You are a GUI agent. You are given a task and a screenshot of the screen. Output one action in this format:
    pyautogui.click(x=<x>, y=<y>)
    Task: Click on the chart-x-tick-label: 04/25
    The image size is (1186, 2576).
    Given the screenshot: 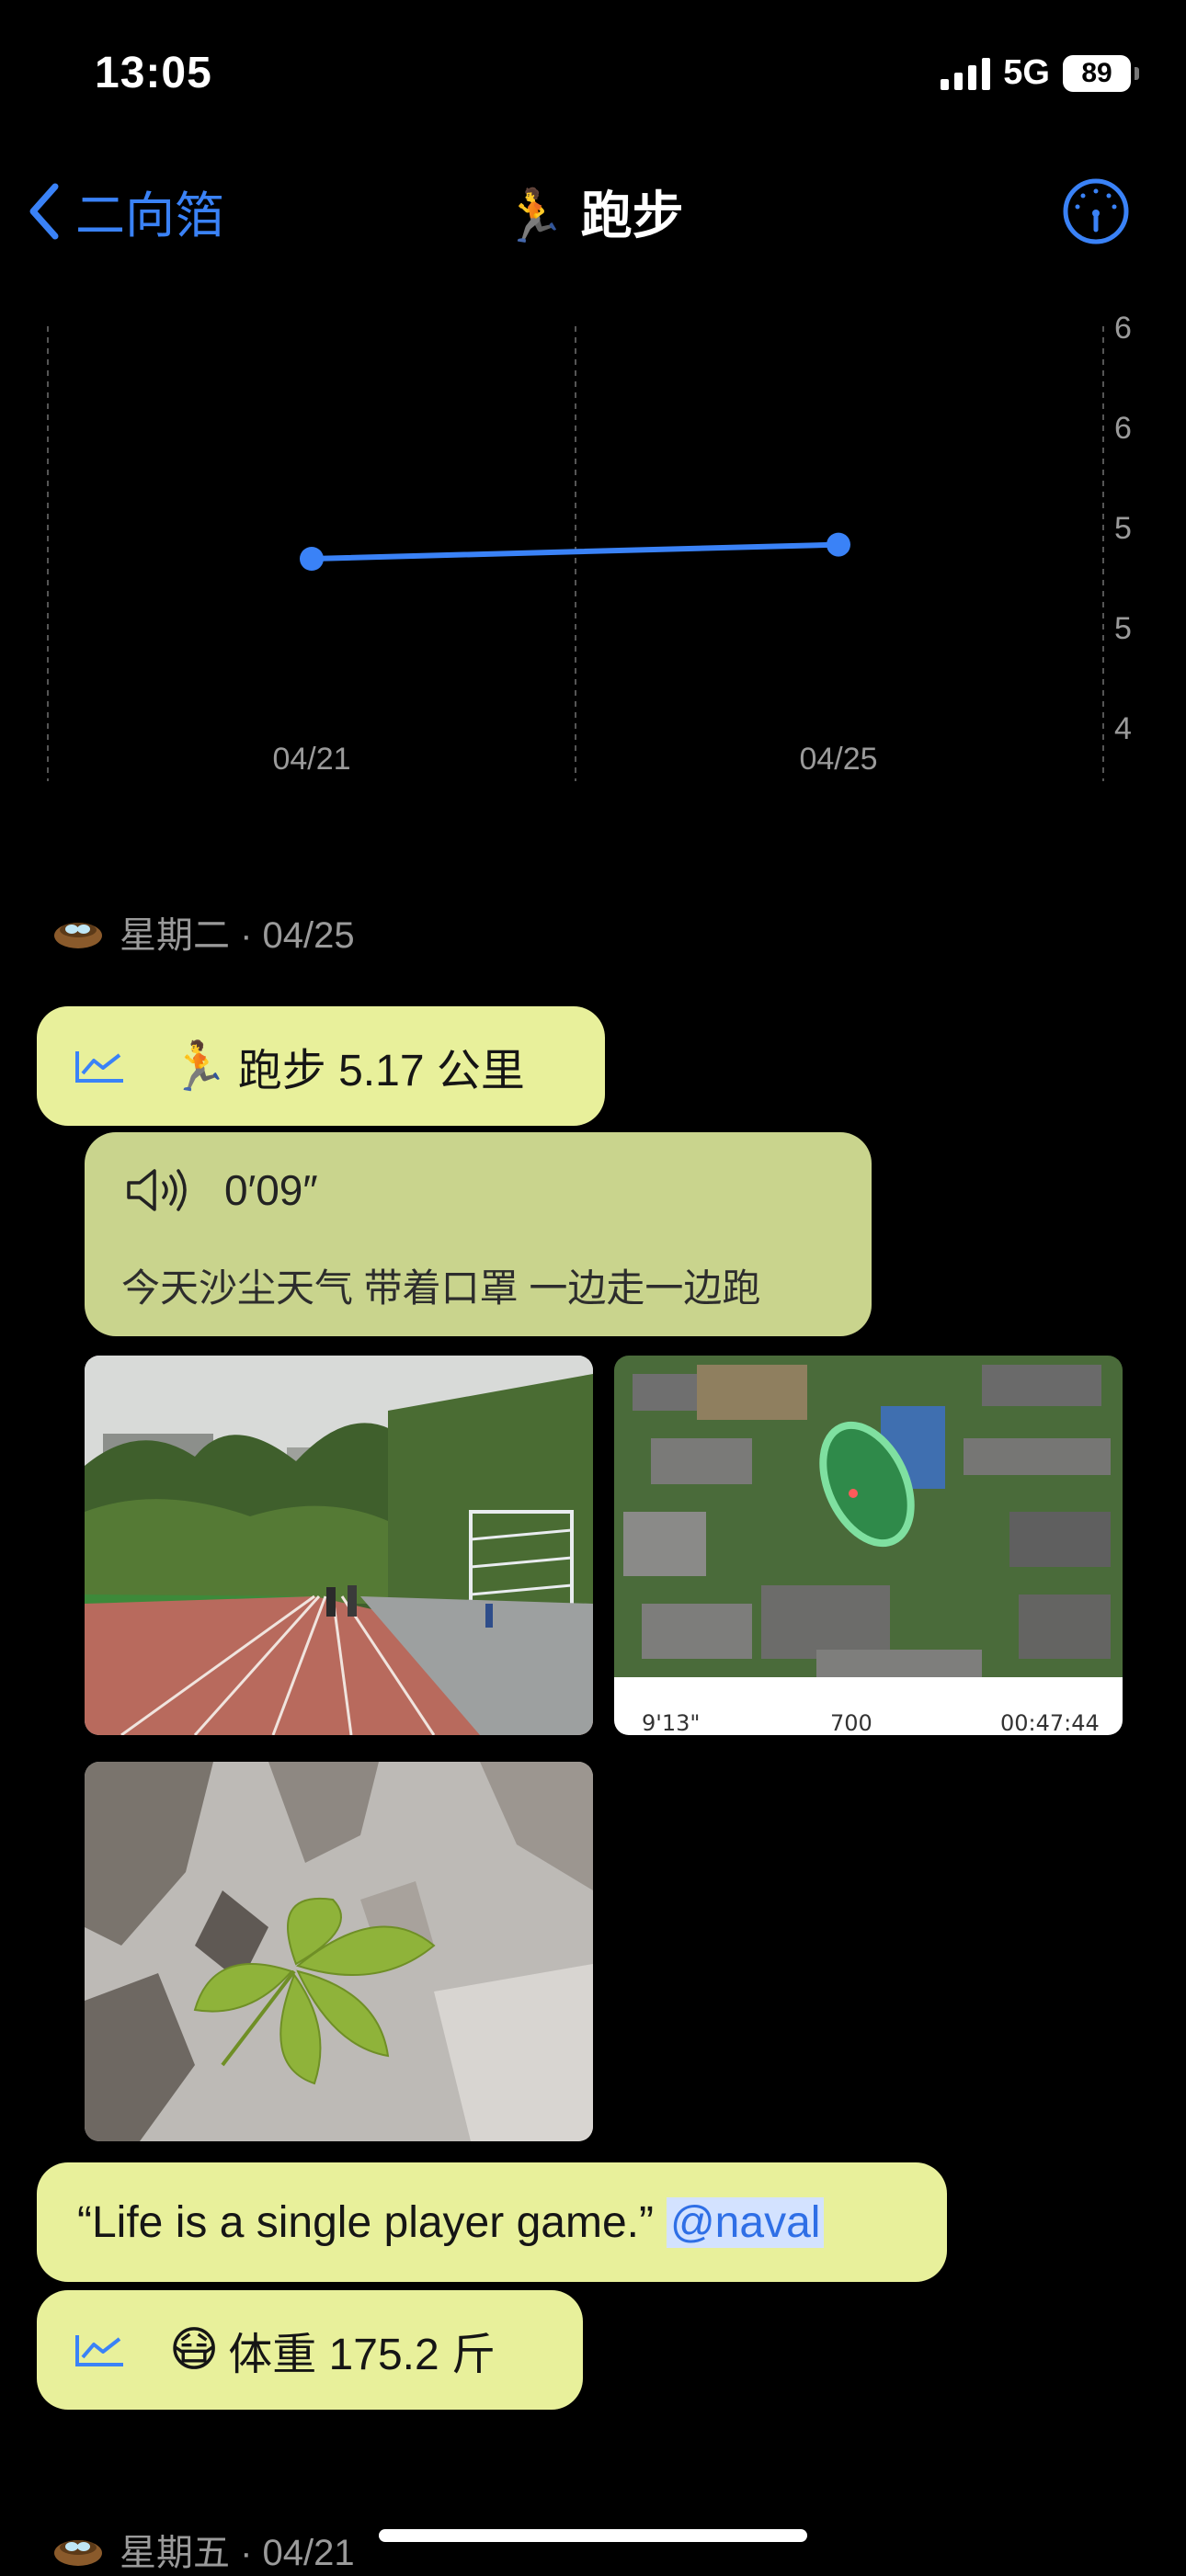 What is the action you would take?
    pyautogui.click(x=838, y=759)
    